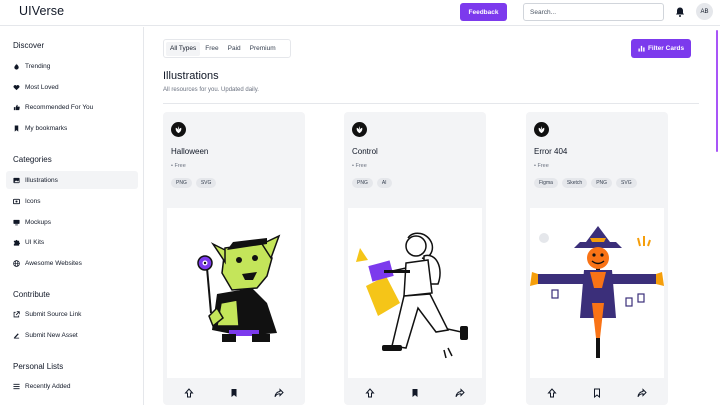 This screenshot has width=720, height=405. What do you see at coordinates (597, 293) in the screenshot?
I see `scarecrow-illustration` at bounding box center [597, 293].